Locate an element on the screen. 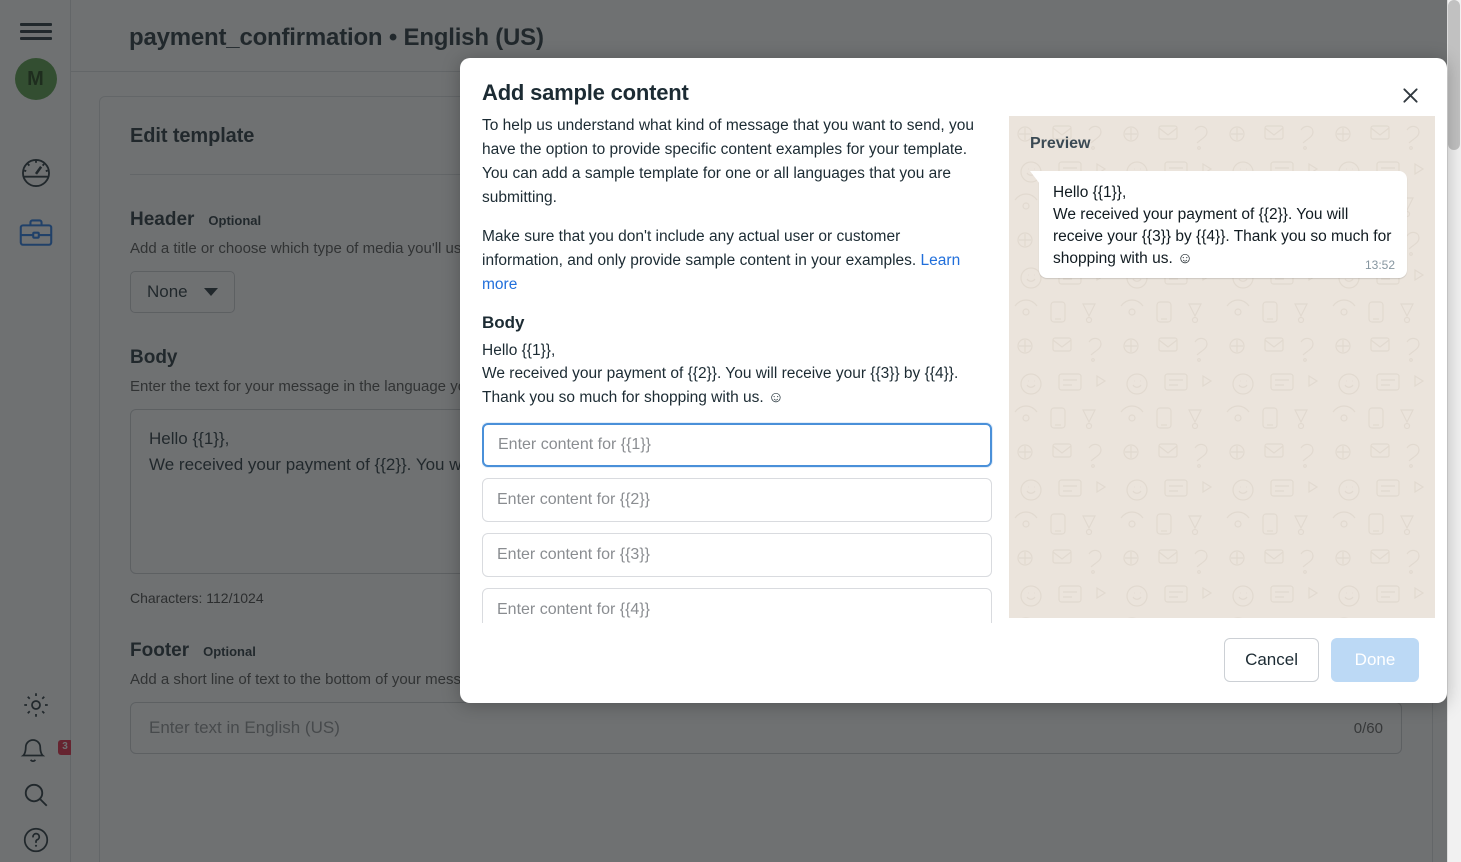 This screenshot has width=1461, height=862. page-scrollbar-thumb is located at coordinates (1454, 75).